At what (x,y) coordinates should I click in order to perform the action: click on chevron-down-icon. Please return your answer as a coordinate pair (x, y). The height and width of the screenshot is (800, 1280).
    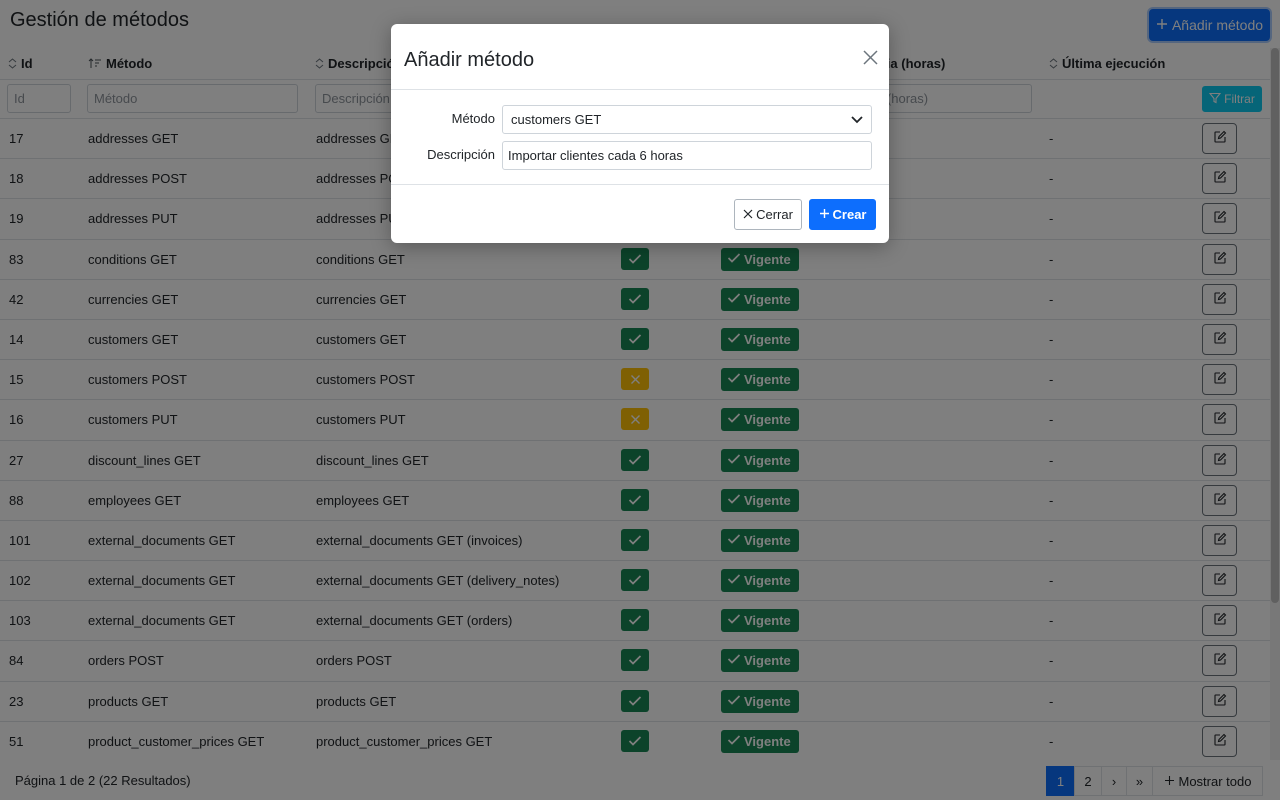
    Looking at the image, I should click on (857, 119).